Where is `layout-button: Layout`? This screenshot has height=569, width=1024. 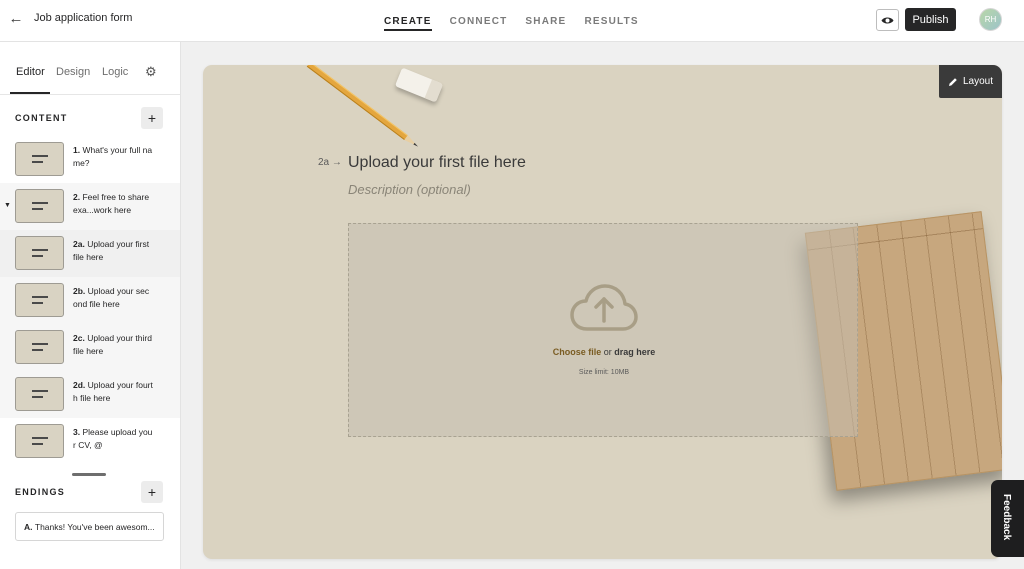 layout-button: Layout is located at coordinates (970, 81).